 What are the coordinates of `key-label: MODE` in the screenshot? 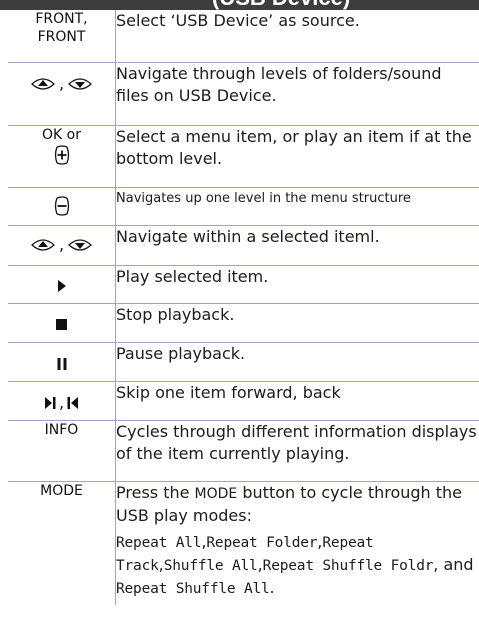 It's located at (61, 490).